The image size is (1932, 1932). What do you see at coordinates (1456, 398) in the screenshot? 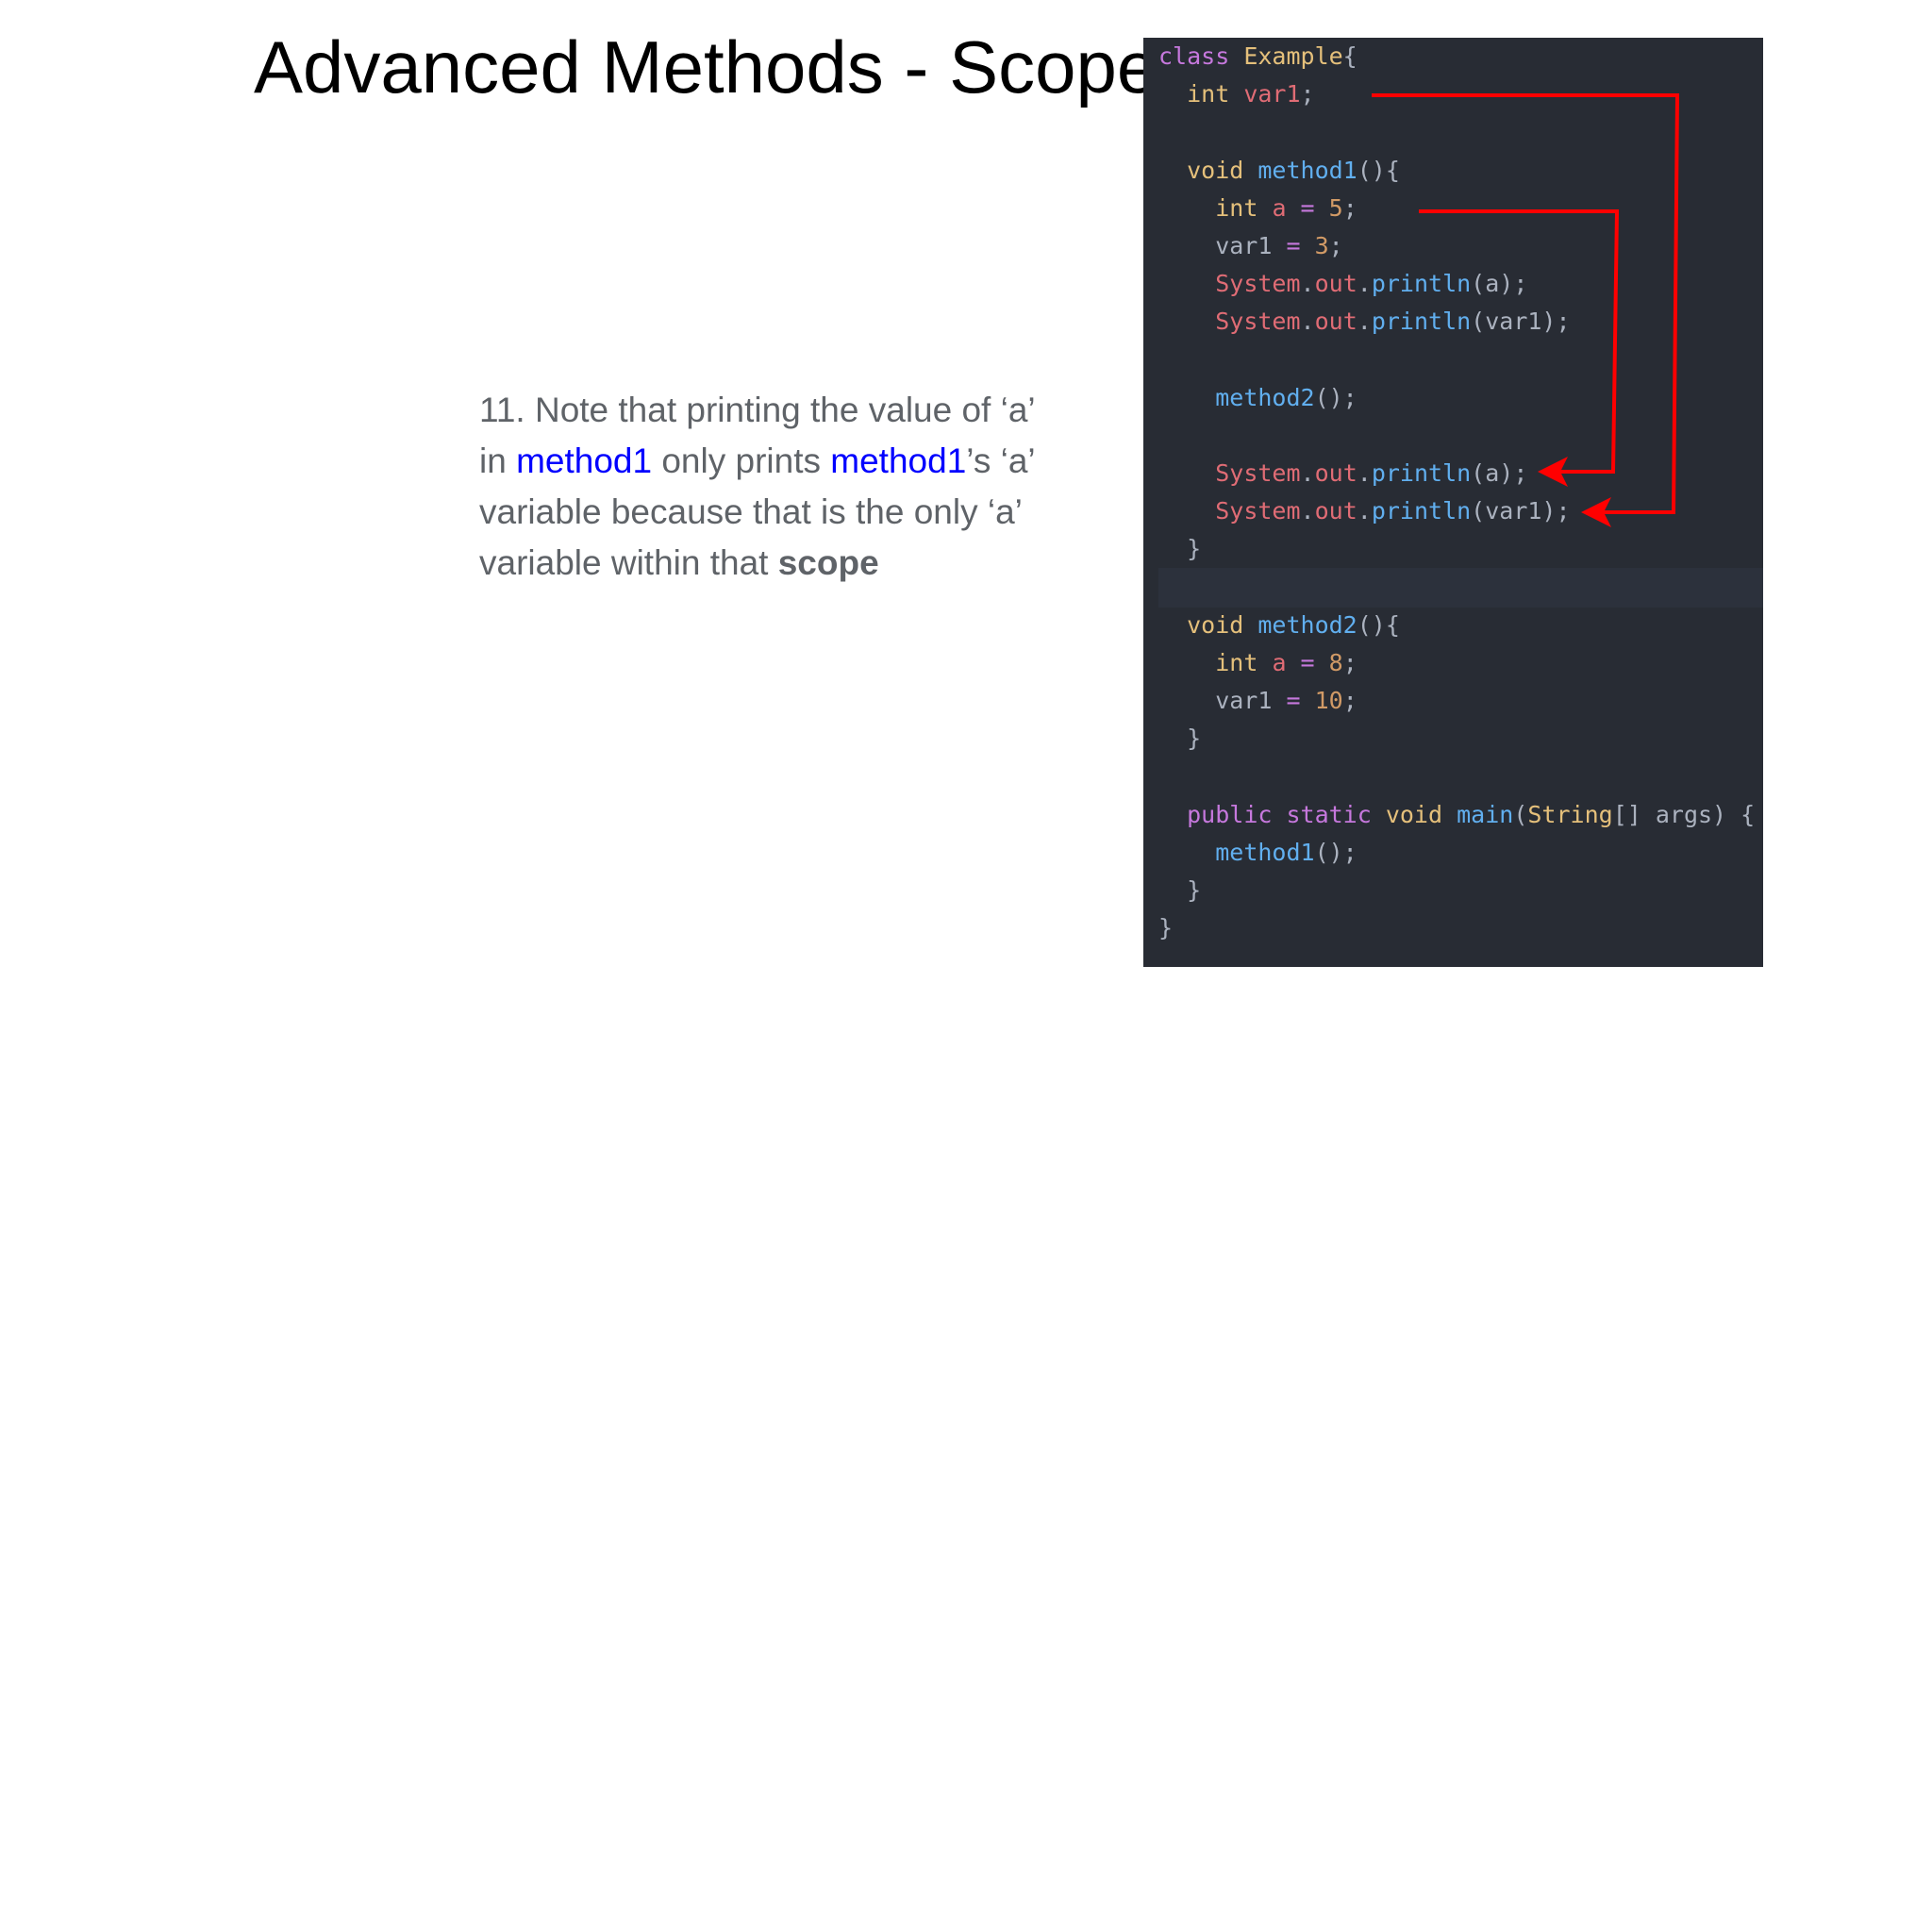
I see `code-line: method2();` at bounding box center [1456, 398].